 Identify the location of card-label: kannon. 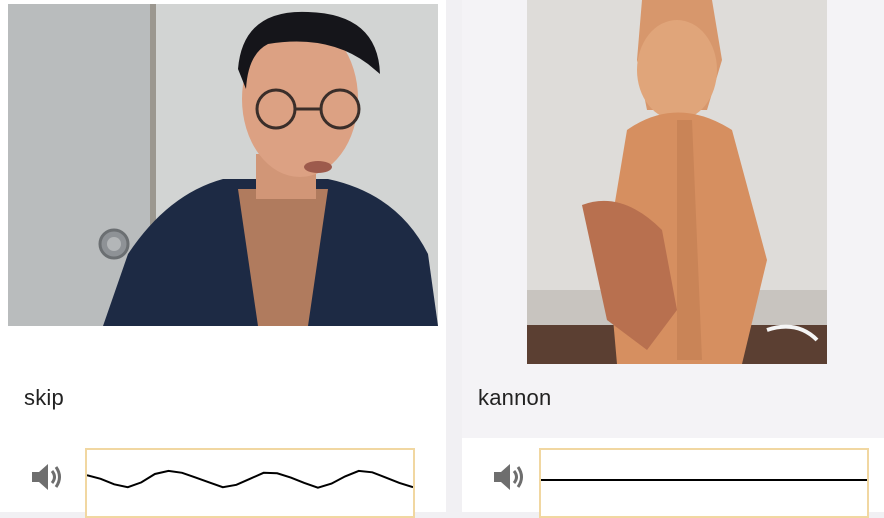
(515, 397).